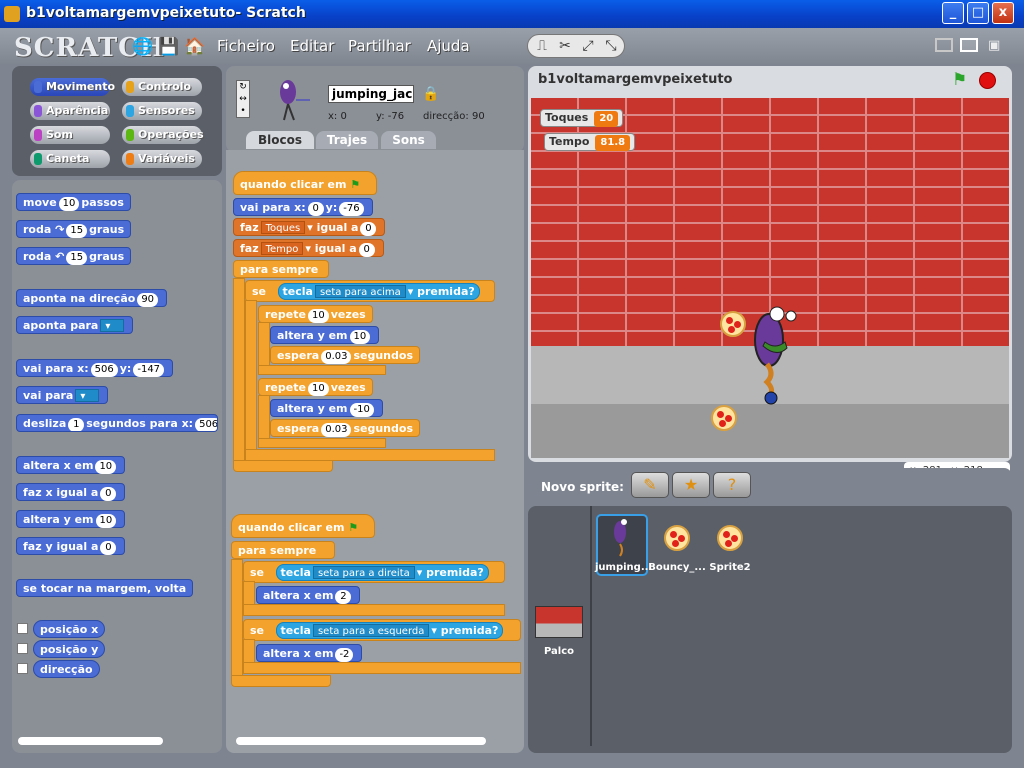 This screenshot has height=768, width=1024. Describe the element at coordinates (611, 46) in the screenshot. I see `shrink-icon: ⤡` at that location.